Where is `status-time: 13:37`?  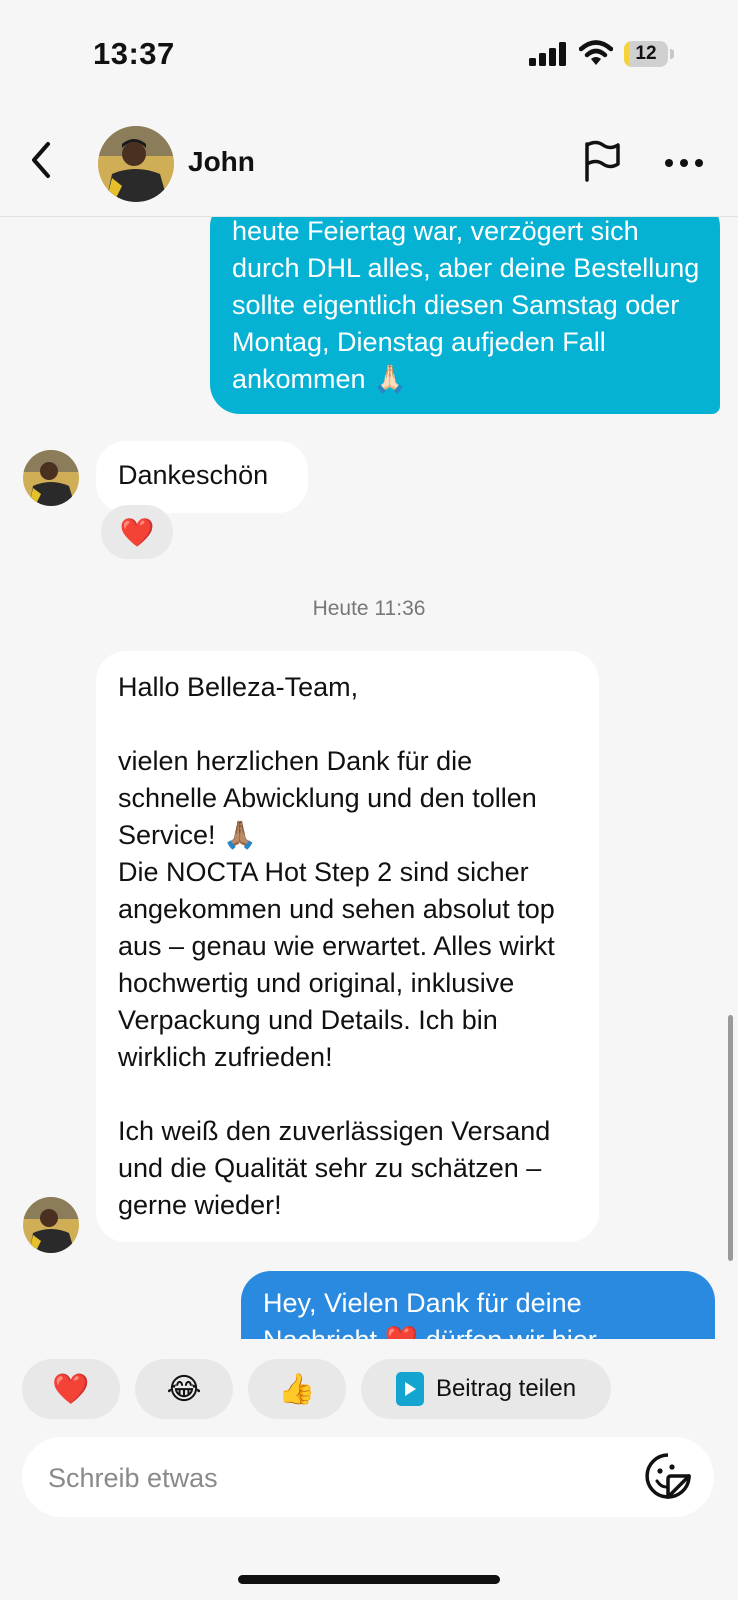
status-time: 13:37 is located at coordinates (134, 53).